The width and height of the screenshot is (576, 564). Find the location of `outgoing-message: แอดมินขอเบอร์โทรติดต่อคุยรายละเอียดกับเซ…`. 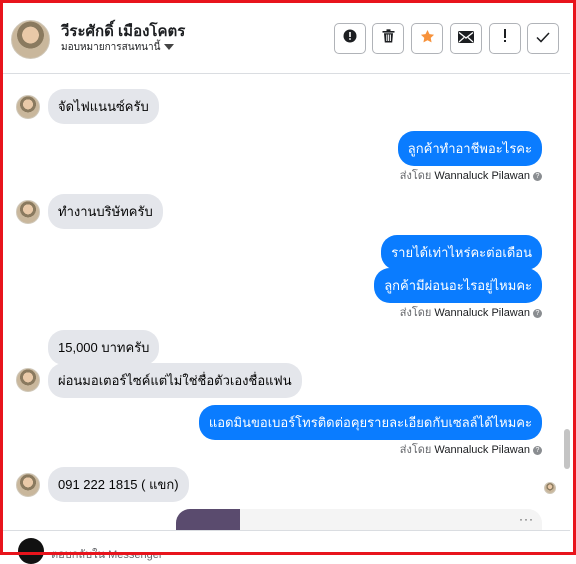

outgoing-message: แอดมินขอเบอร์โทรติดต่อคุยรายละเอียดกับเซ… is located at coordinates (370, 422).